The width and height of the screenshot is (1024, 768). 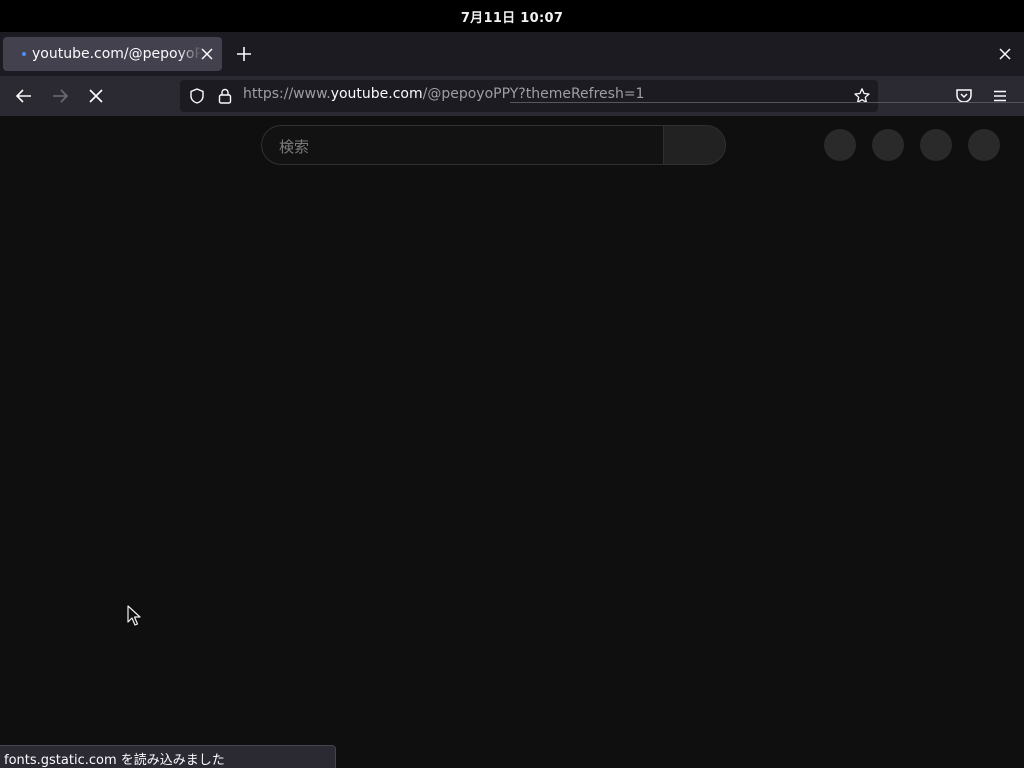 I want to click on mouse-cursor-icon, so click(x=134, y=616).